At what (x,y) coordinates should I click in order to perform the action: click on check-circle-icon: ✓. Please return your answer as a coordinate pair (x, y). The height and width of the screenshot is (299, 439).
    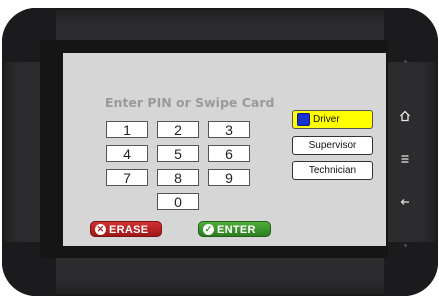
    Looking at the image, I should click on (208, 229).